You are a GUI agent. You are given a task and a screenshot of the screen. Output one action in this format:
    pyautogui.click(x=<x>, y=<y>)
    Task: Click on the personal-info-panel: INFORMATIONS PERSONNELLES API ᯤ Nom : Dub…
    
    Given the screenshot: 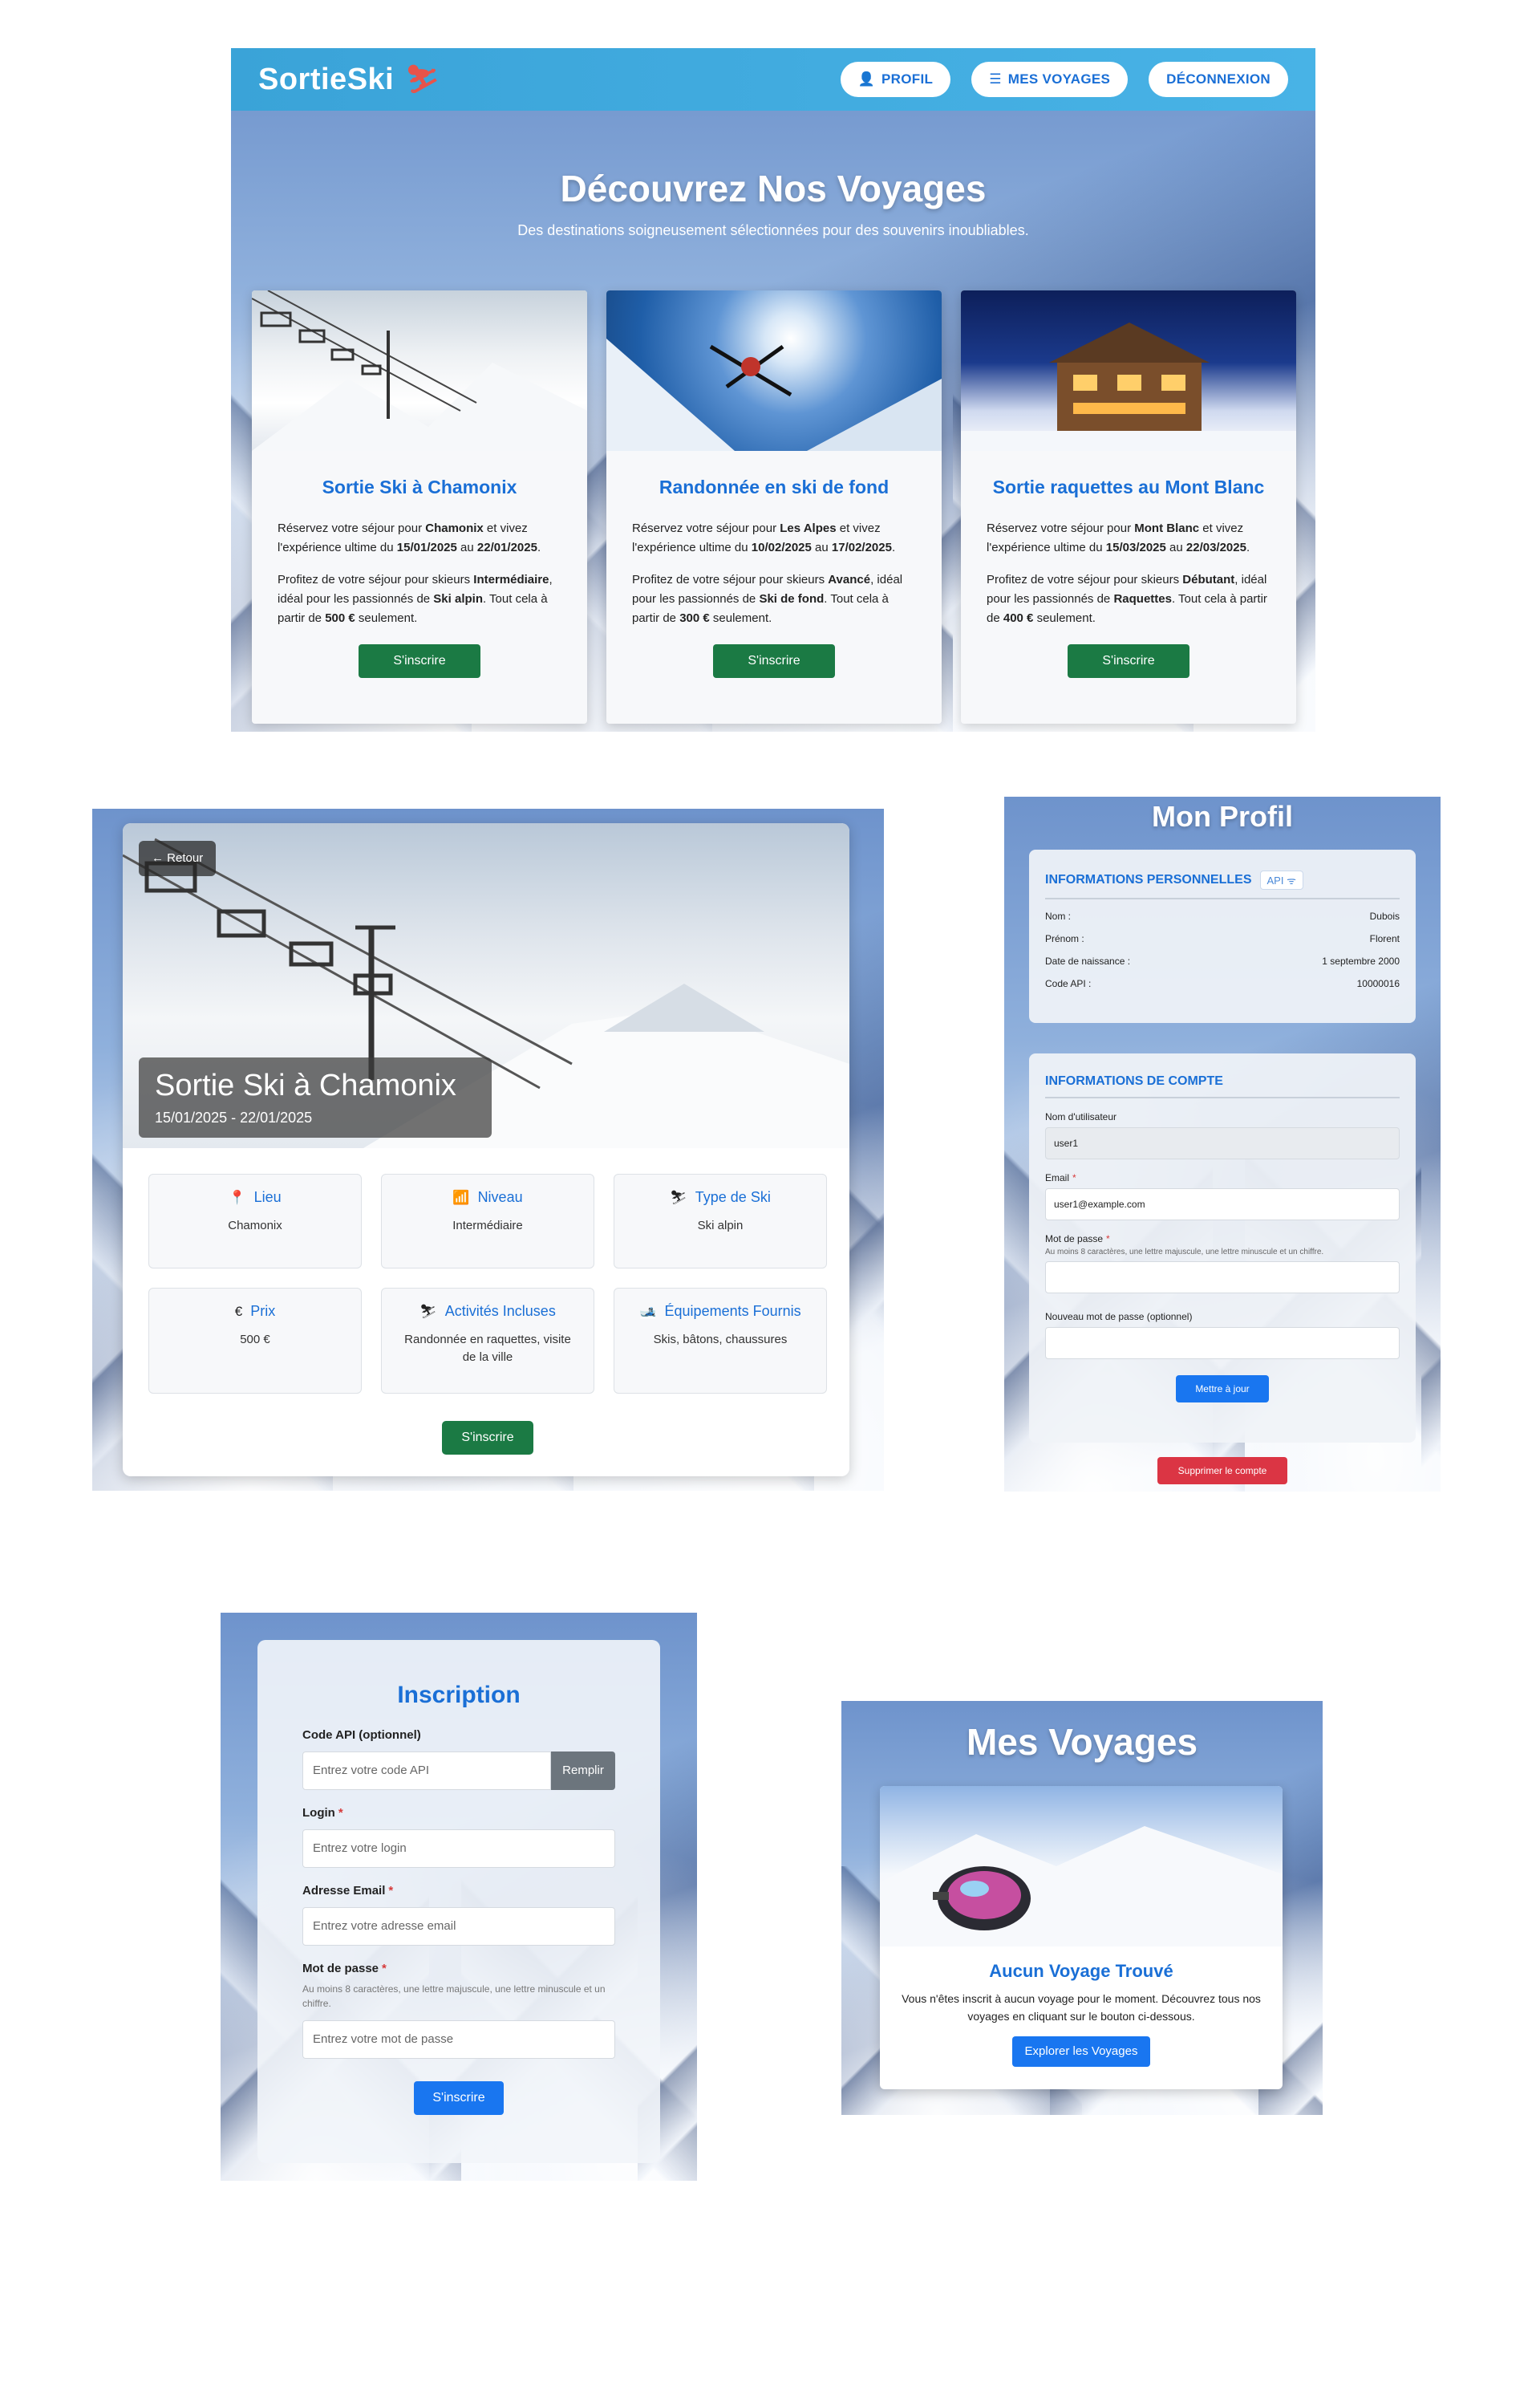 What is the action you would take?
    pyautogui.click(x=1222, y=937)
    